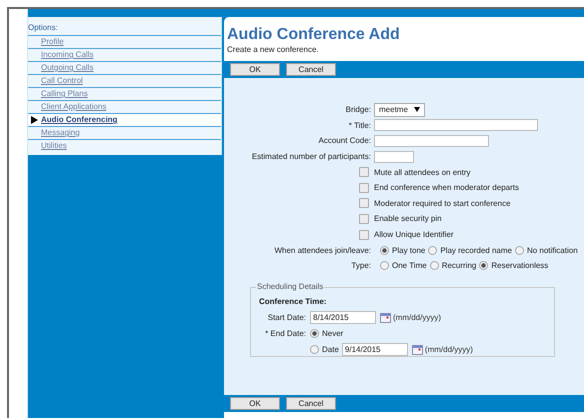 The image size is (584, 420). Describe the element at coordinates (330, 349) in the screenshot. I see `radio-label: Date` at that location.